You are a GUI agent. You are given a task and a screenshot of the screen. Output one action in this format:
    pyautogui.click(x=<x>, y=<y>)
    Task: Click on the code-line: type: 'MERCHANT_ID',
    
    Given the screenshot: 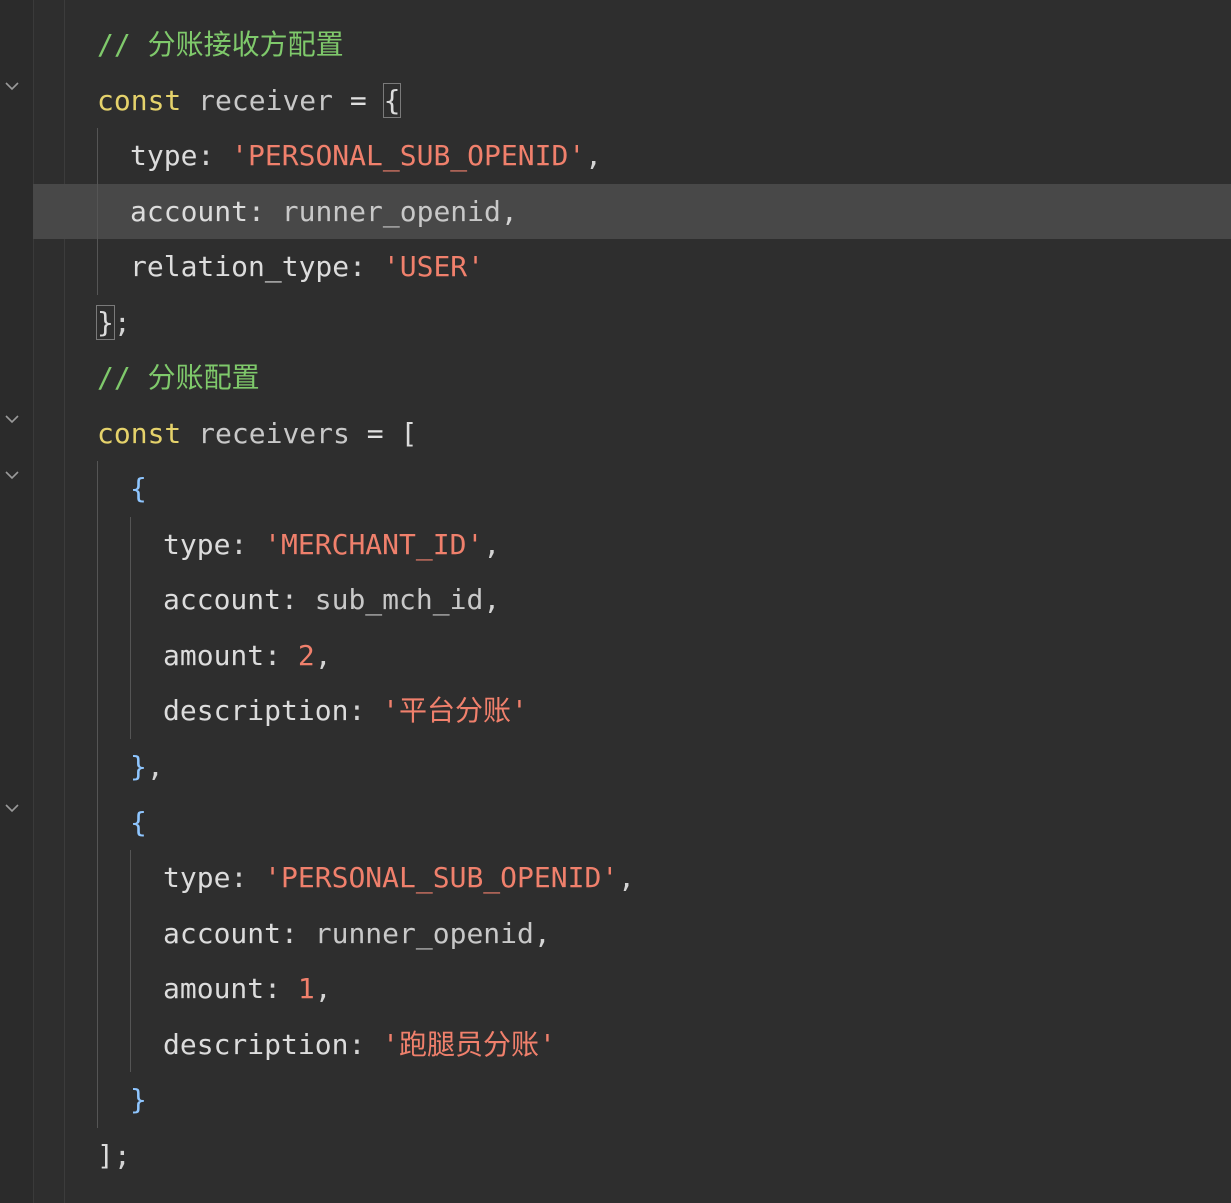 What is the action you would take?
    pyautogui.click(x=632, y=544)
    